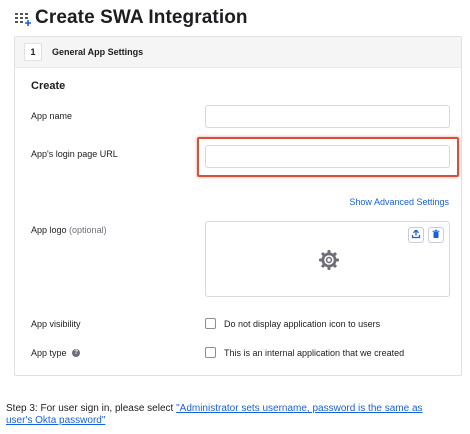 The width and height of the screenshot is (470, 434). I want to click on app-visibility-label: App visibility, so click(56, 324).